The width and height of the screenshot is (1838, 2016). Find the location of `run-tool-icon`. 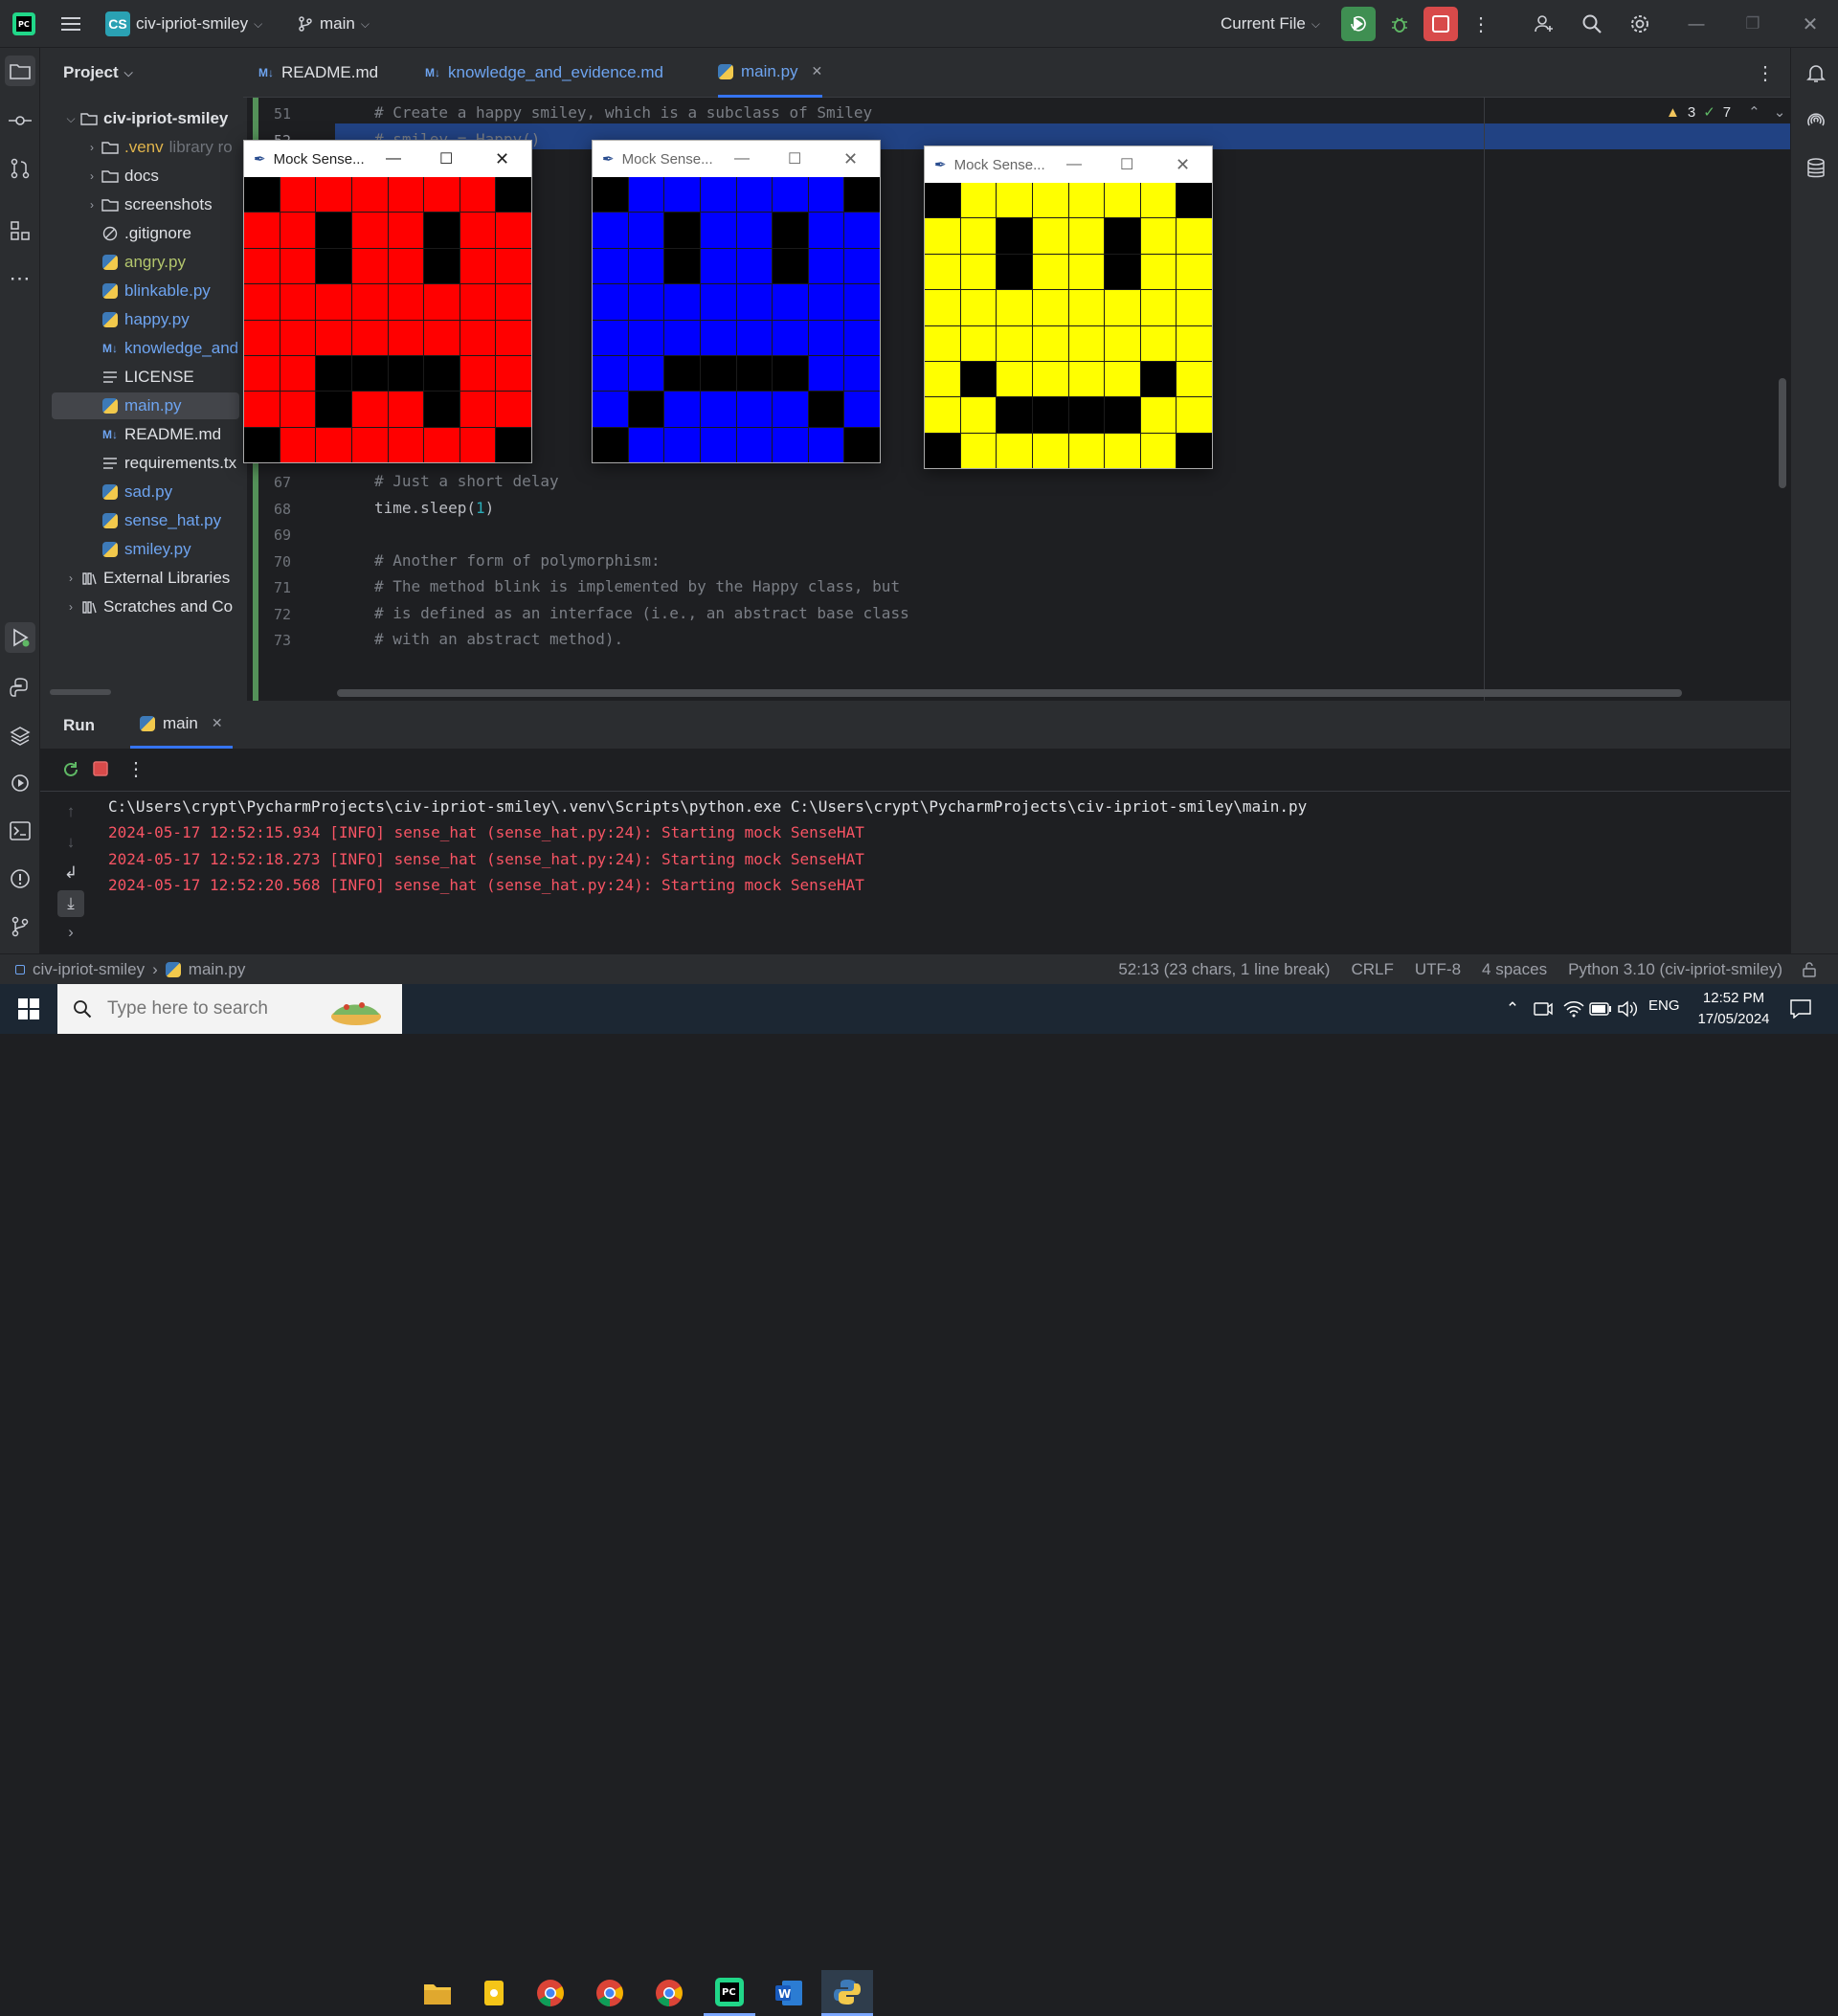

run-tool-icon is located at coordinates (20, 637).